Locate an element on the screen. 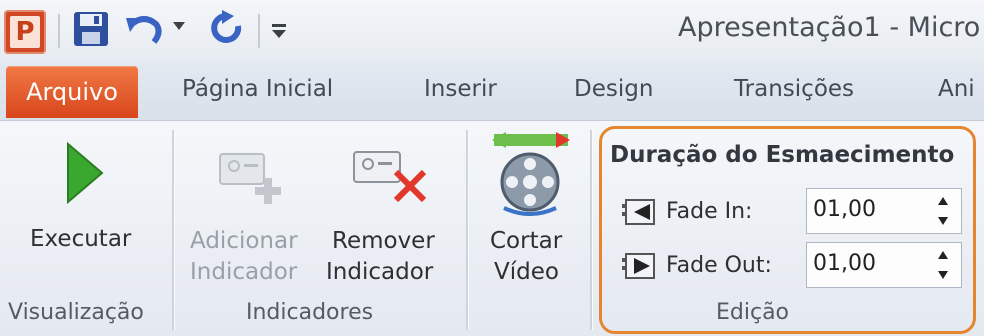 This screenshot has height=336, width=984. trim-video-label-2: Vídeo is located at coordinates (526, 272).